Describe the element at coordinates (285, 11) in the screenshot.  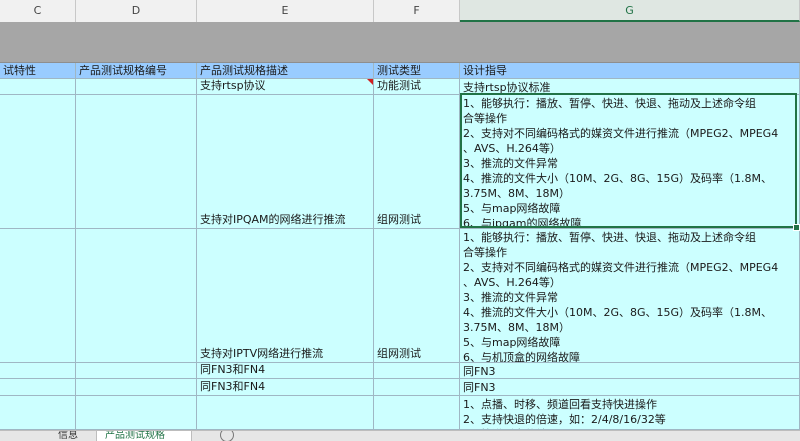
I see `column-header-e: E` at that location.